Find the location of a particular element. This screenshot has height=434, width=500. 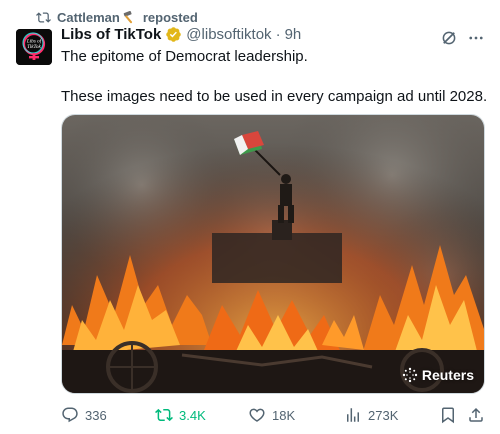

repost-indicator: Cattleman reposted is located at coordinates (117, 17).